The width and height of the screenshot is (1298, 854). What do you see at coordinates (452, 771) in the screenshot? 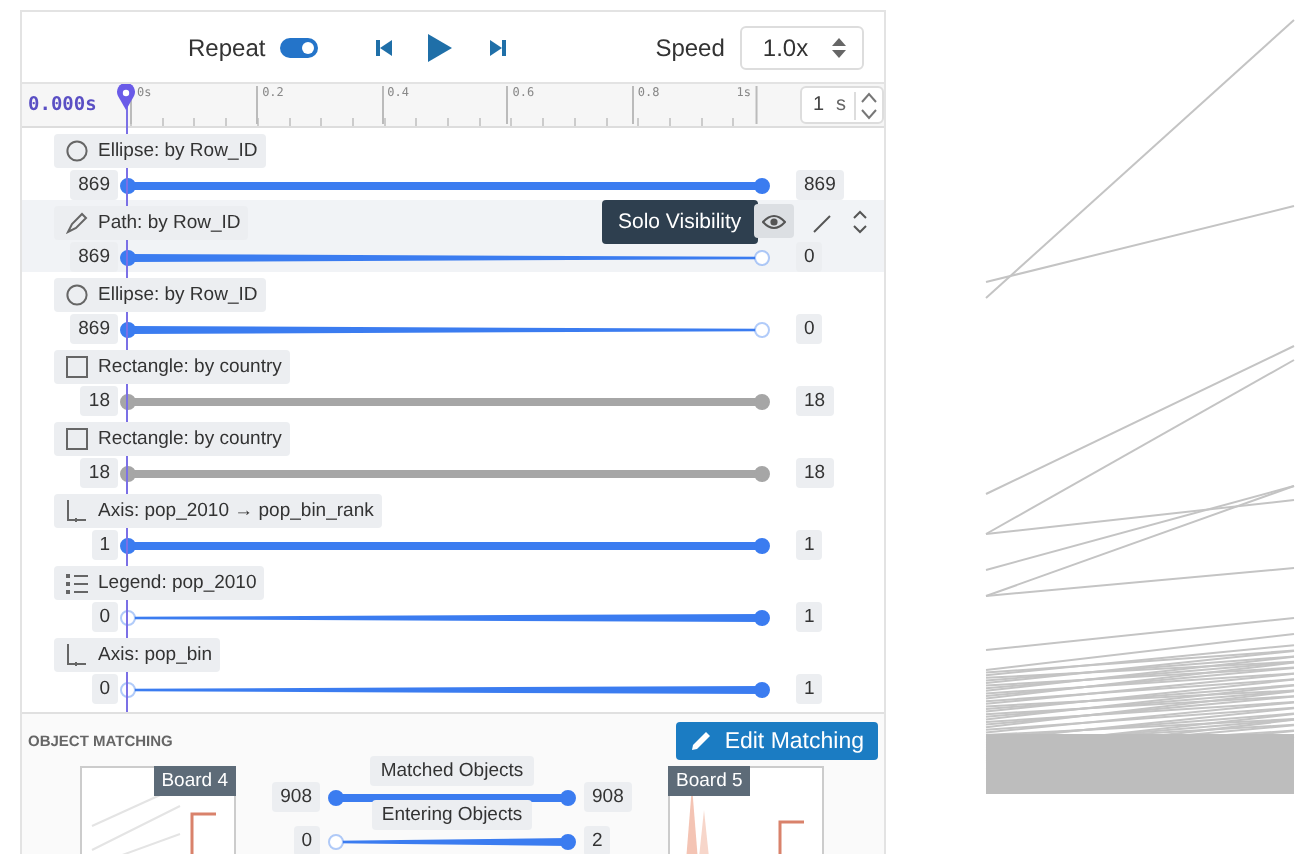
I see `matching-label: Matched Objects` at bounding box center [452, 771].